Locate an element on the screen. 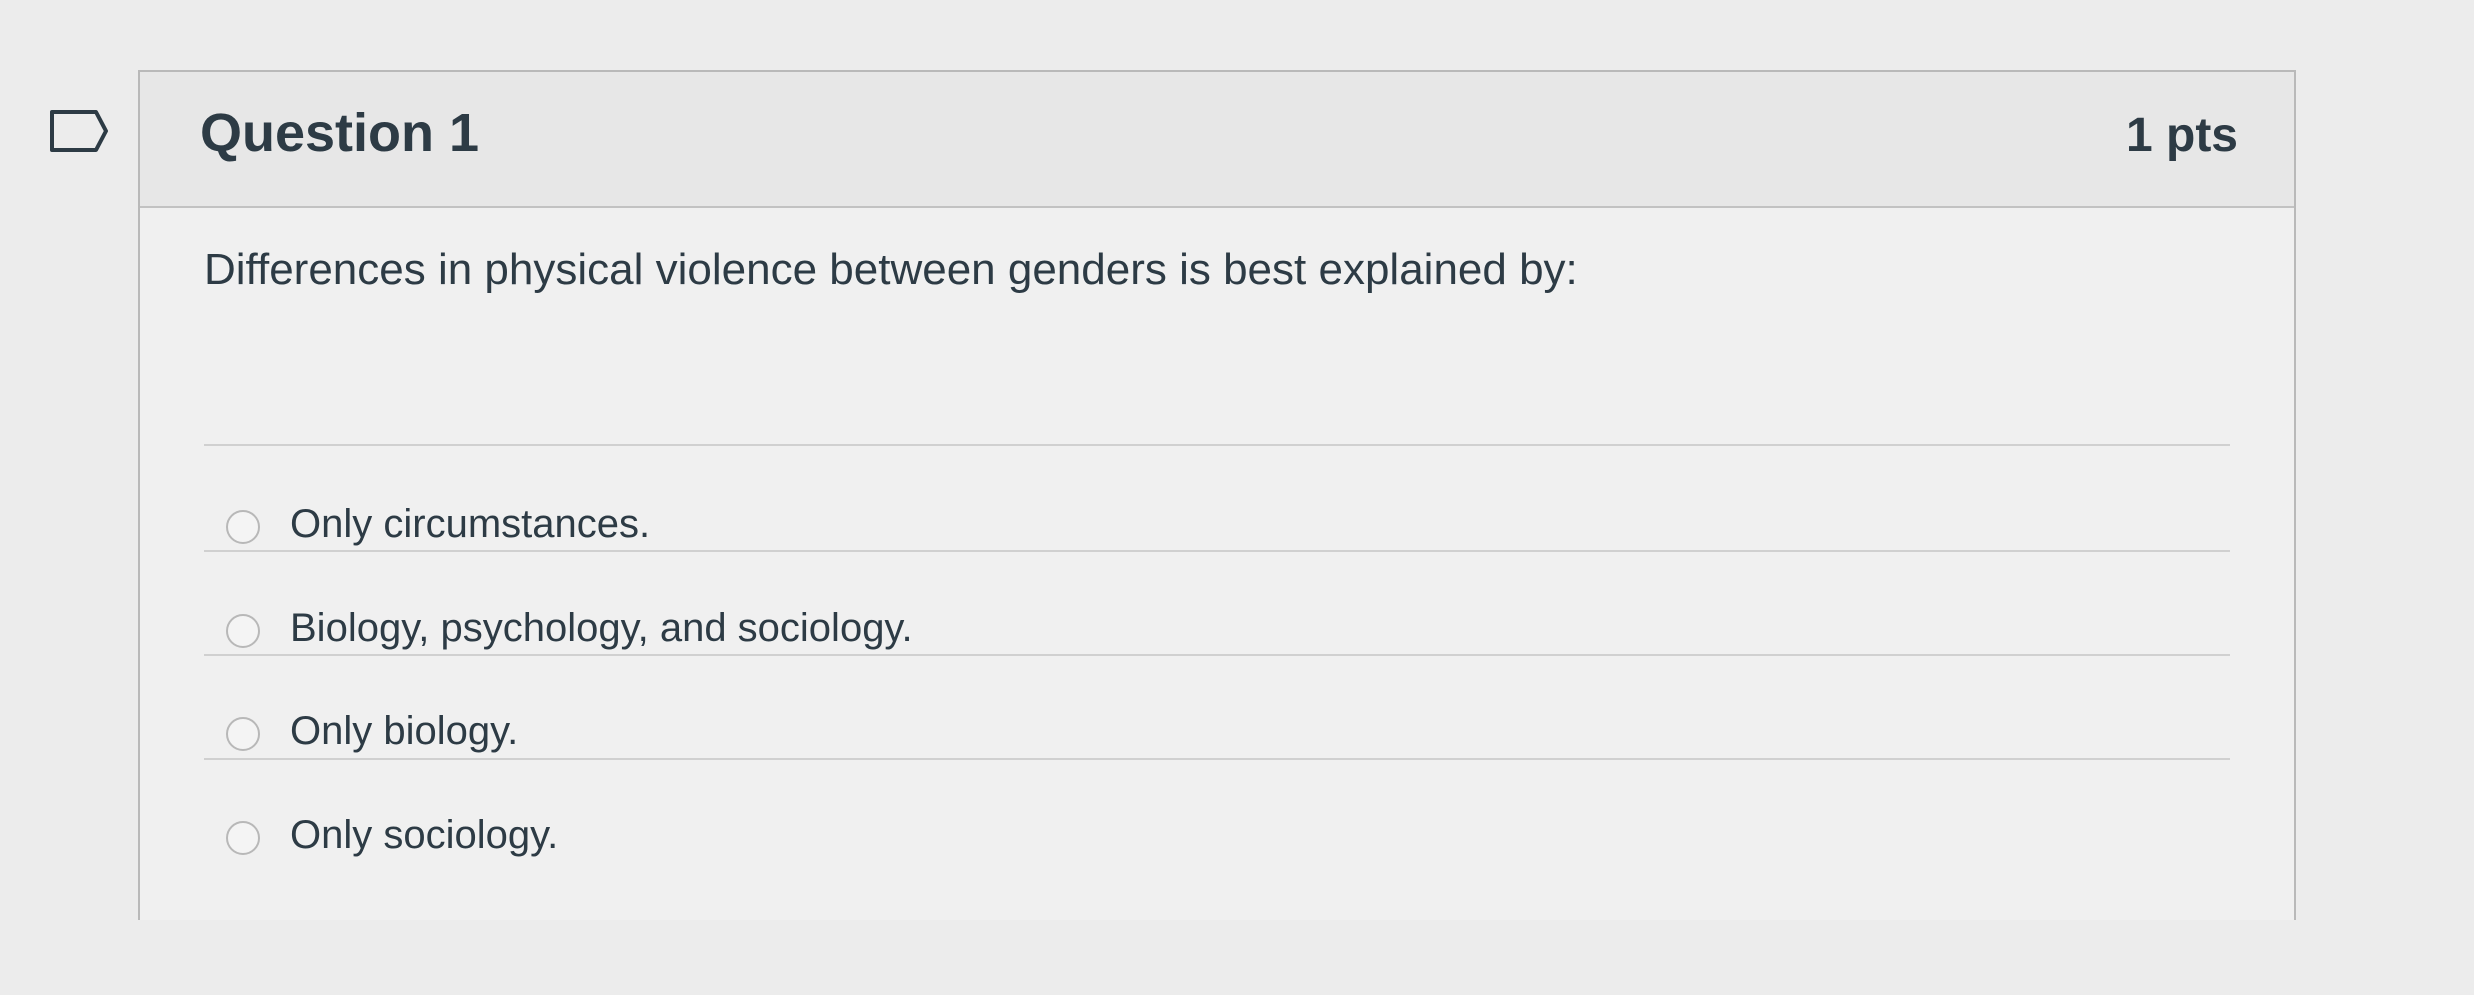 Image resolution: width=2474 pixels, height=995 pixels. answer-label: Biology, psychology, and sociology. is located at coordinates (601, 628).